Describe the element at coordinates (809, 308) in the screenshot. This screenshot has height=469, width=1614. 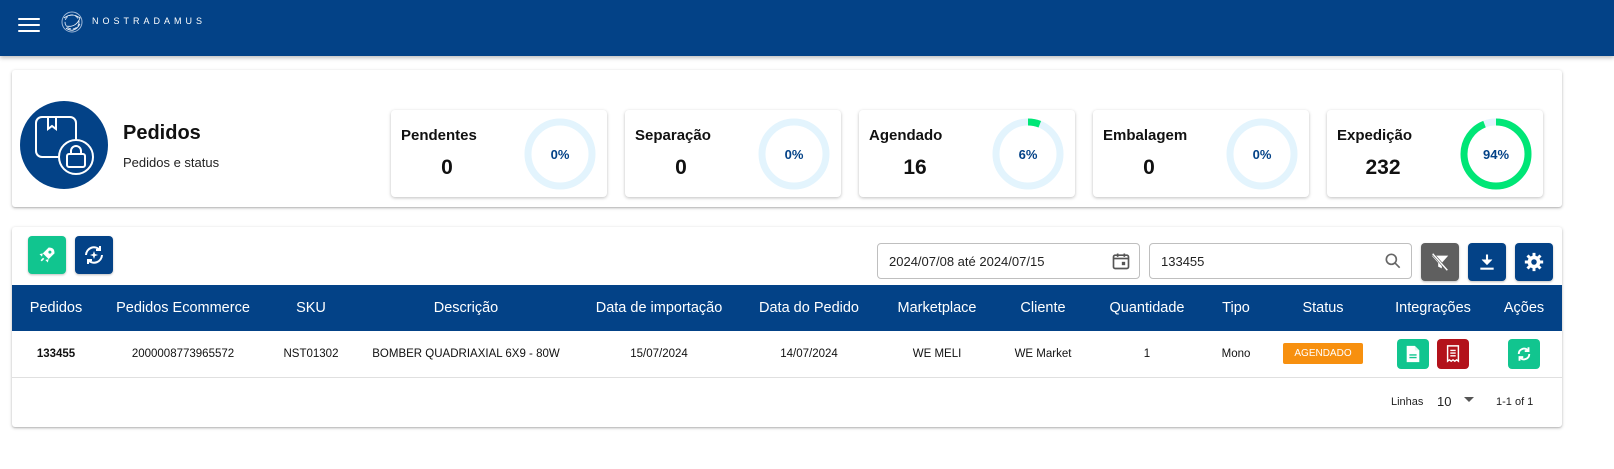
I see `column-header-data-pedido: Data do Pedido` at that location.